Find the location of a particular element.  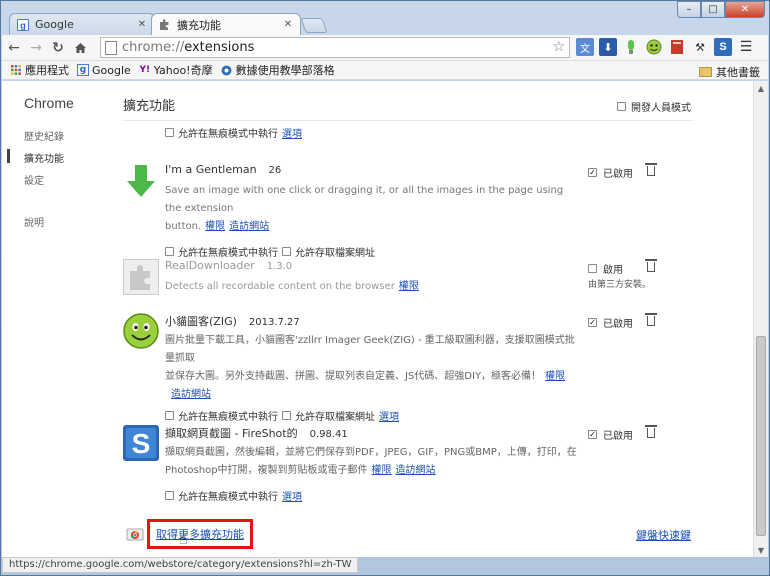

tab-google: g Google ✕ is located at coordinates (82, 24).